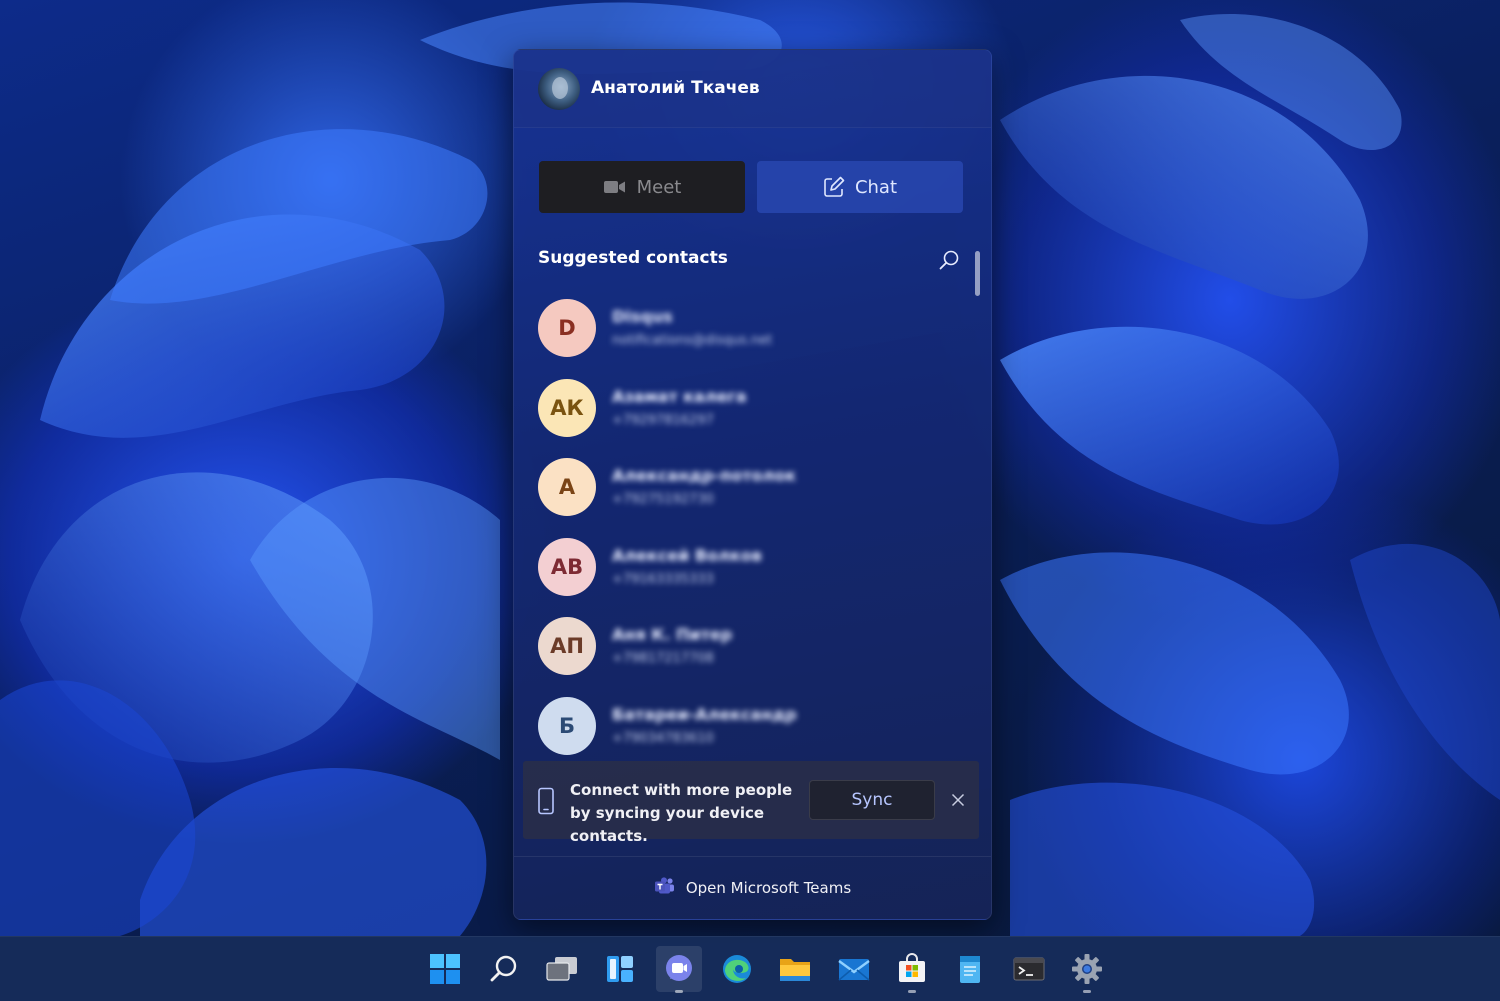 Image resolution: width=1500 pixels, height=1001 pixels. Describe the element at coordinates (970, 969) in the screenshot. I see `notepad-icon` at that location.